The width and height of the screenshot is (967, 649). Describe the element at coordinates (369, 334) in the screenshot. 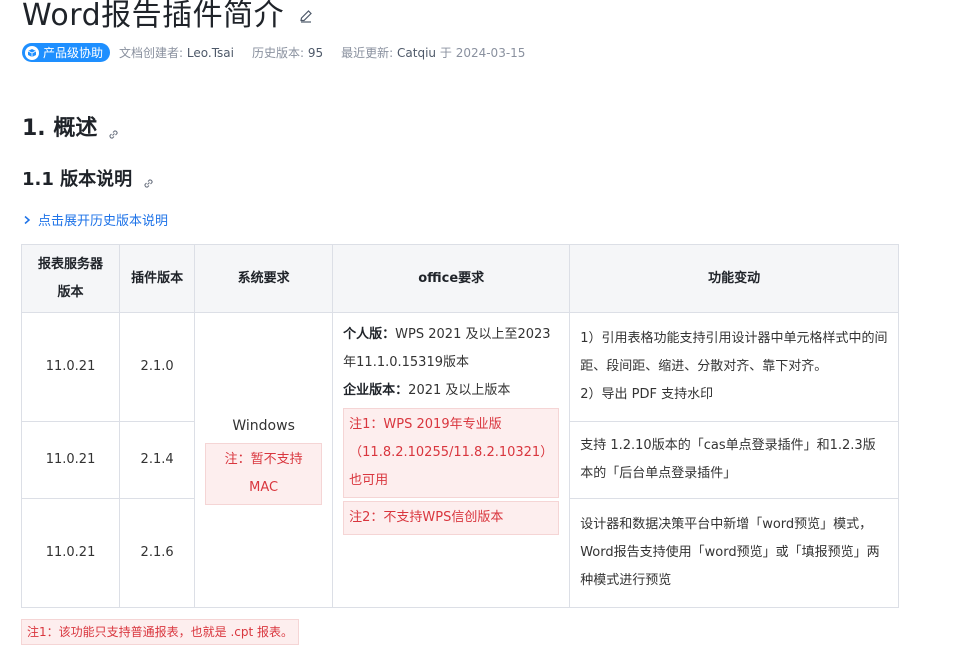

I see `office-personal-label: 个人版：` at that location.